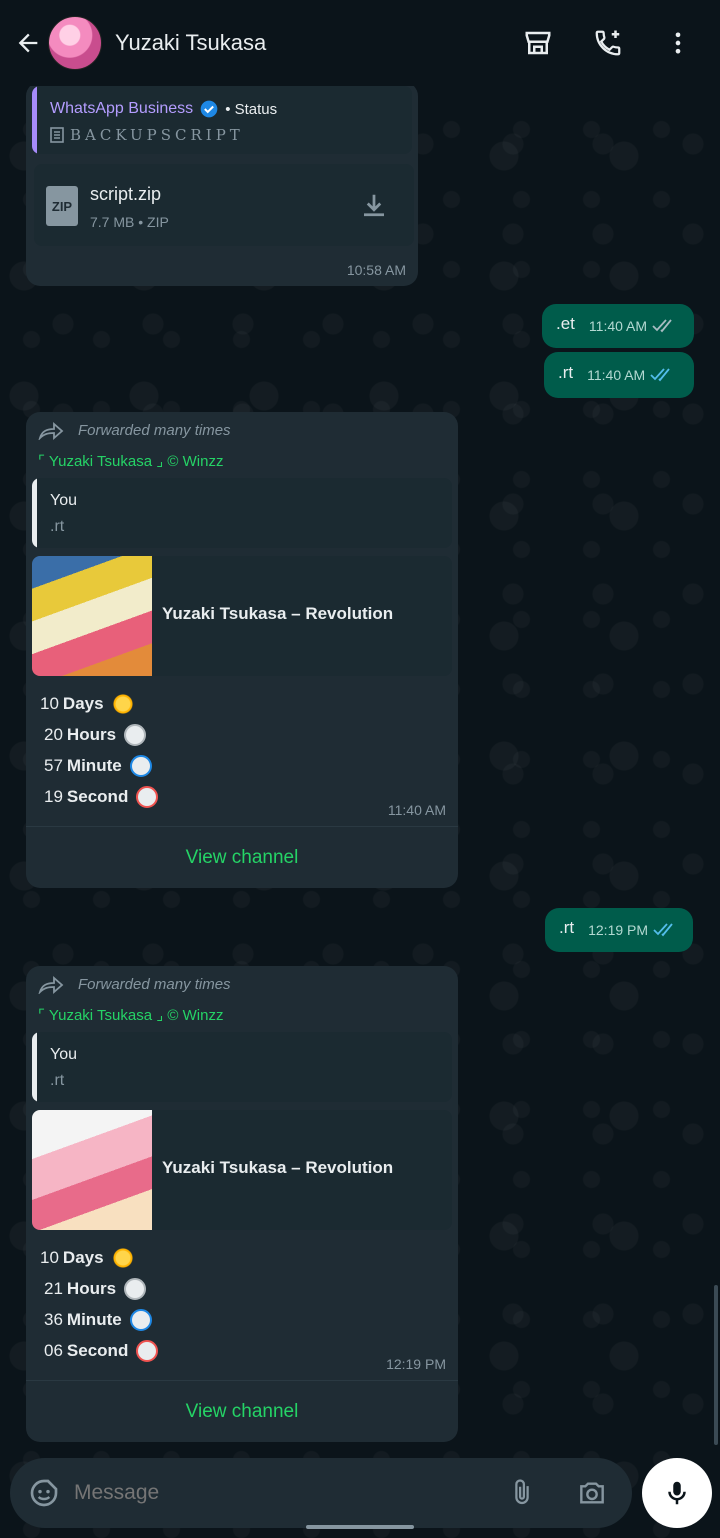 This screenshot has height=1538, width=720. I want to click on attach-button, so click(522, 1493).